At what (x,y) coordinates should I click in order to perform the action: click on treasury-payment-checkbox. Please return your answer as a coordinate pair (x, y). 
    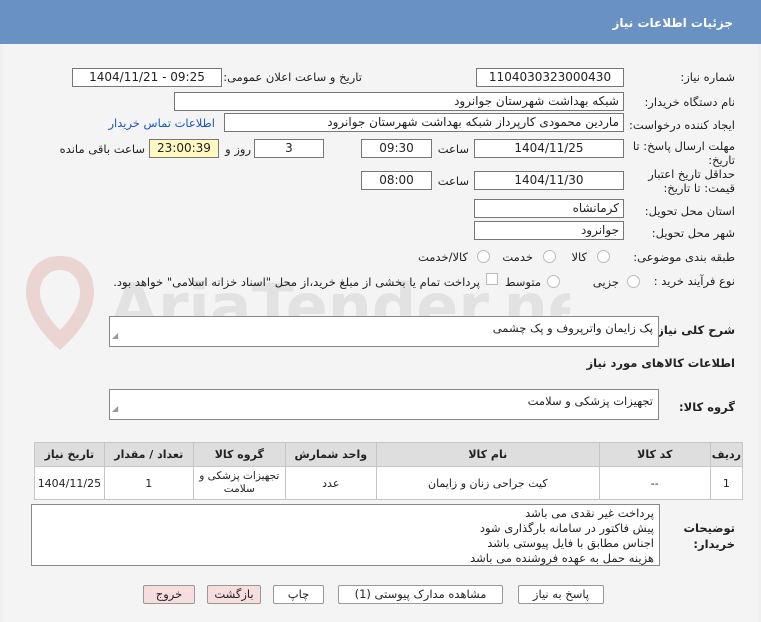
    Looking at the image, I should click on (492, 279).